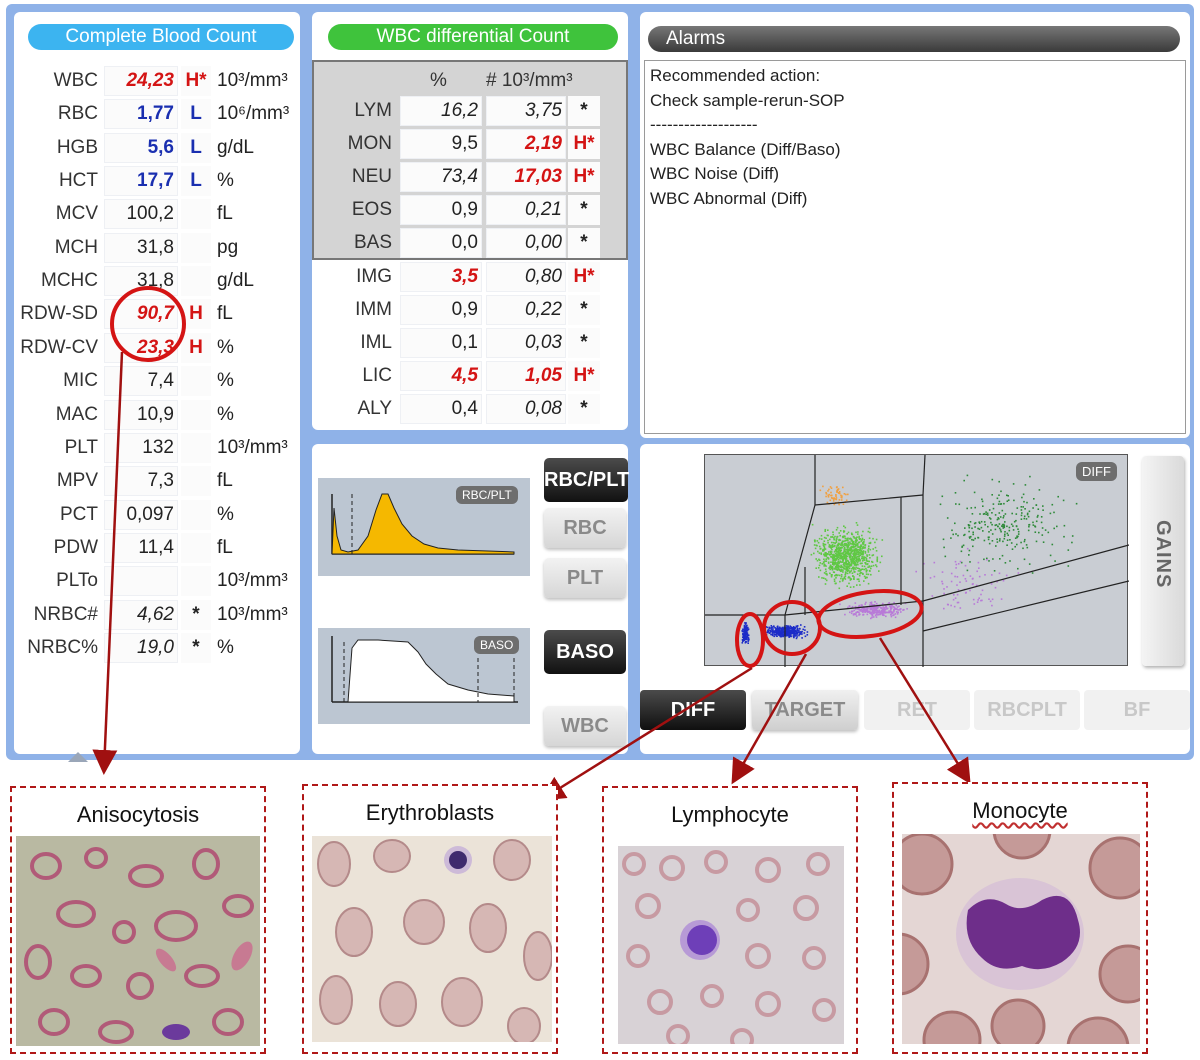  Describe the element at coordinates (924, 711) in the screenshot. I see `arrow-monocyte` at that location.